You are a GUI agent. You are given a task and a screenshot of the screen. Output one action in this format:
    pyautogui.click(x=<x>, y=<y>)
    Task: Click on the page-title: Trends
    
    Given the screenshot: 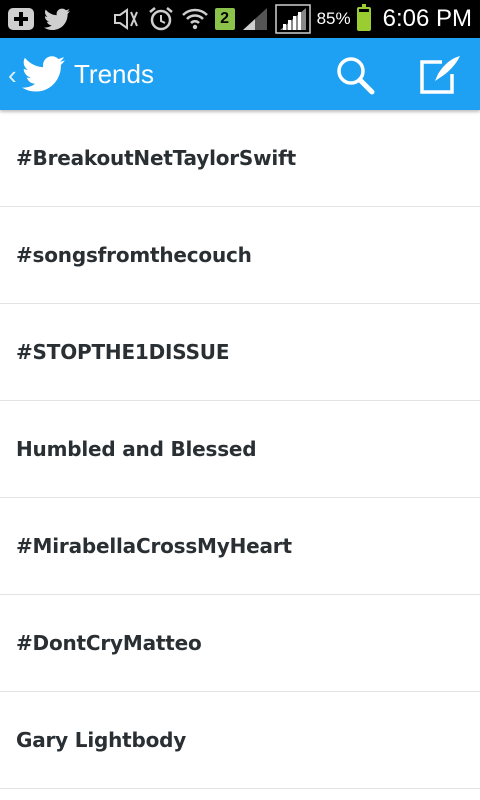 What is the action you would take?
    pyautogui.click(x=114, y=74)
    